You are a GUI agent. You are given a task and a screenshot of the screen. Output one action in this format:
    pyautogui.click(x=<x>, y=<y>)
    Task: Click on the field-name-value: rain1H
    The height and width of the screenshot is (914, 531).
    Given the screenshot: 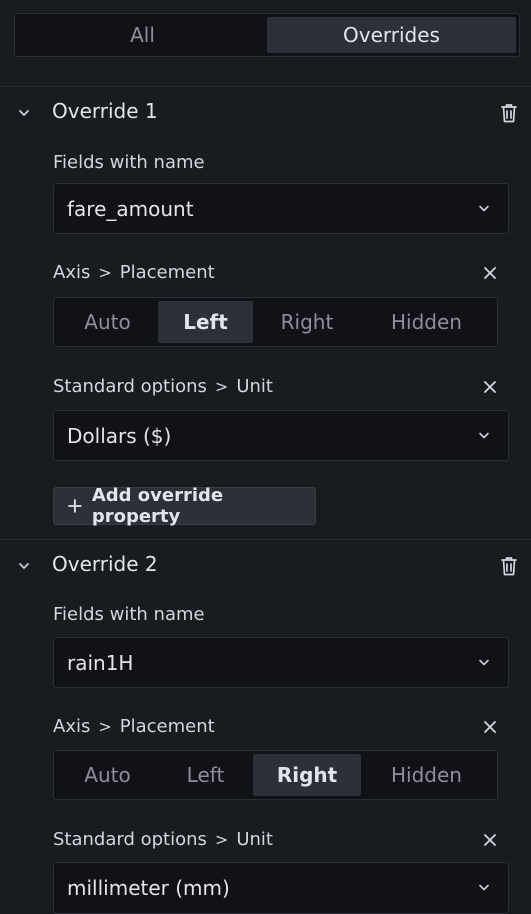 What is the action you would take?
    pyautogui.click(x=100, y=663)
    